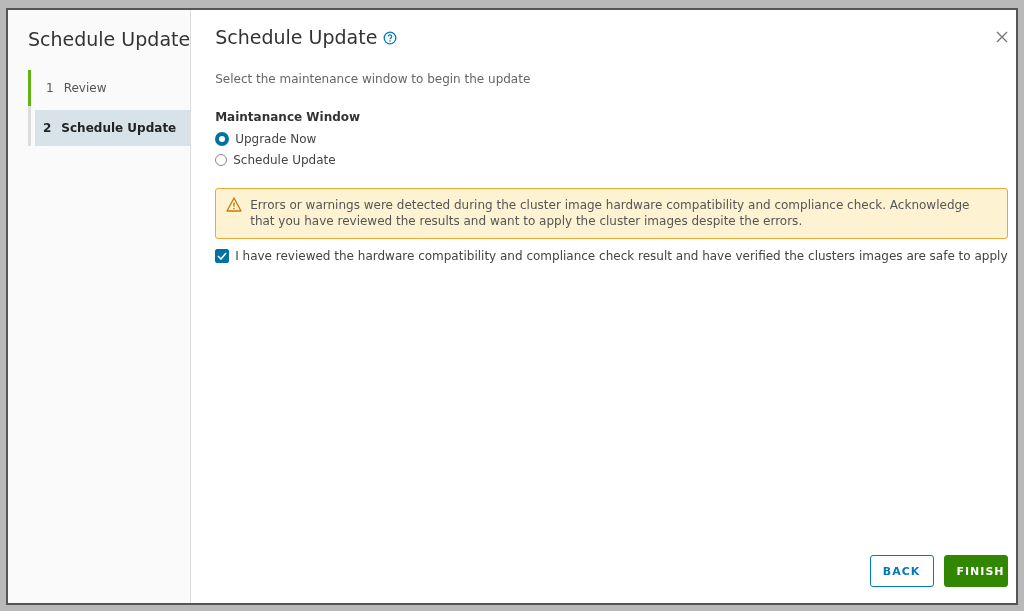 This screenshot has width=1024, height=611. I want to click on dialog-title: Schedule Update, so click(296, 37).